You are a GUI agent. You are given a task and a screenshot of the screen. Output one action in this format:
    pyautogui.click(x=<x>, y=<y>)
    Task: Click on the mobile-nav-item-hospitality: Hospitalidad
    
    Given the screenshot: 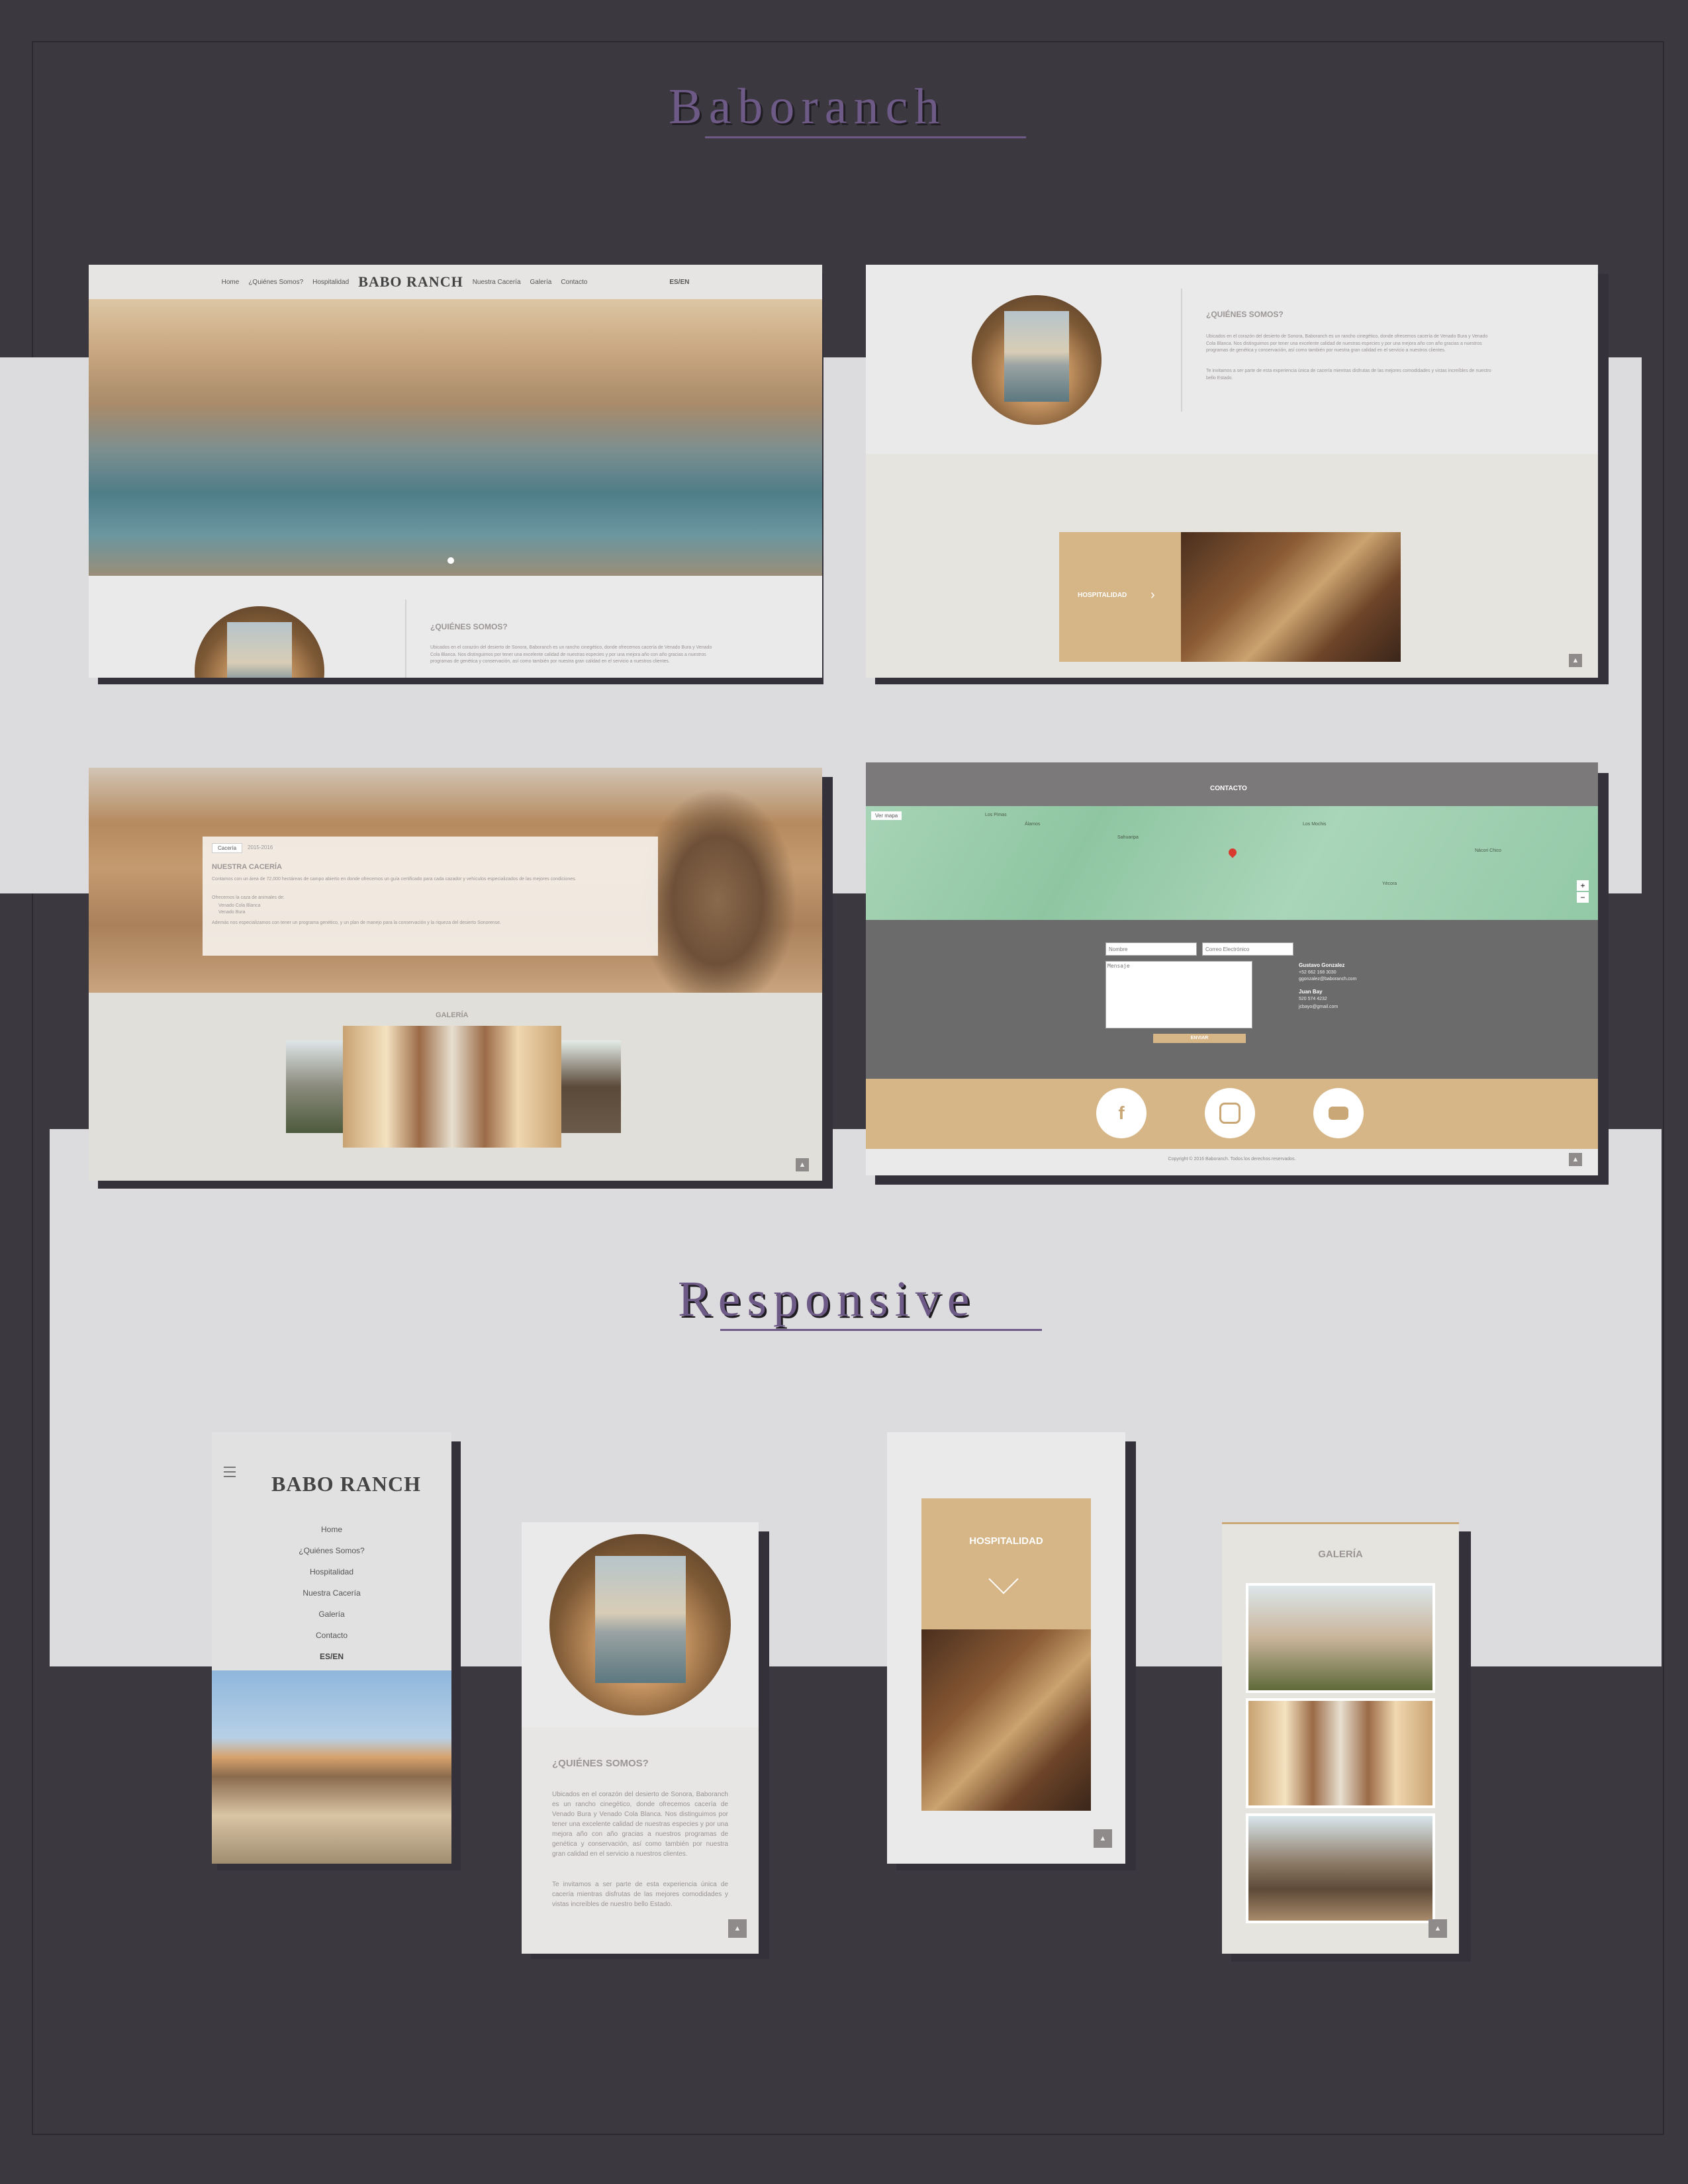 What is the action you would take?
    pyautogui.click(x=331, y=1571)
    